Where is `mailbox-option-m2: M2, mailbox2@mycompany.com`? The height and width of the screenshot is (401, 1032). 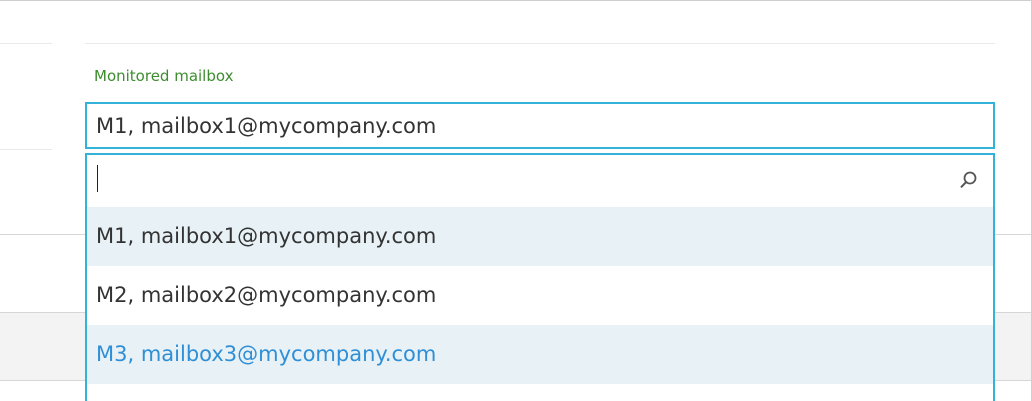
mailbox-option-m2: M2, mailbox2@mycompany.com is located at coordinates (540, 295).